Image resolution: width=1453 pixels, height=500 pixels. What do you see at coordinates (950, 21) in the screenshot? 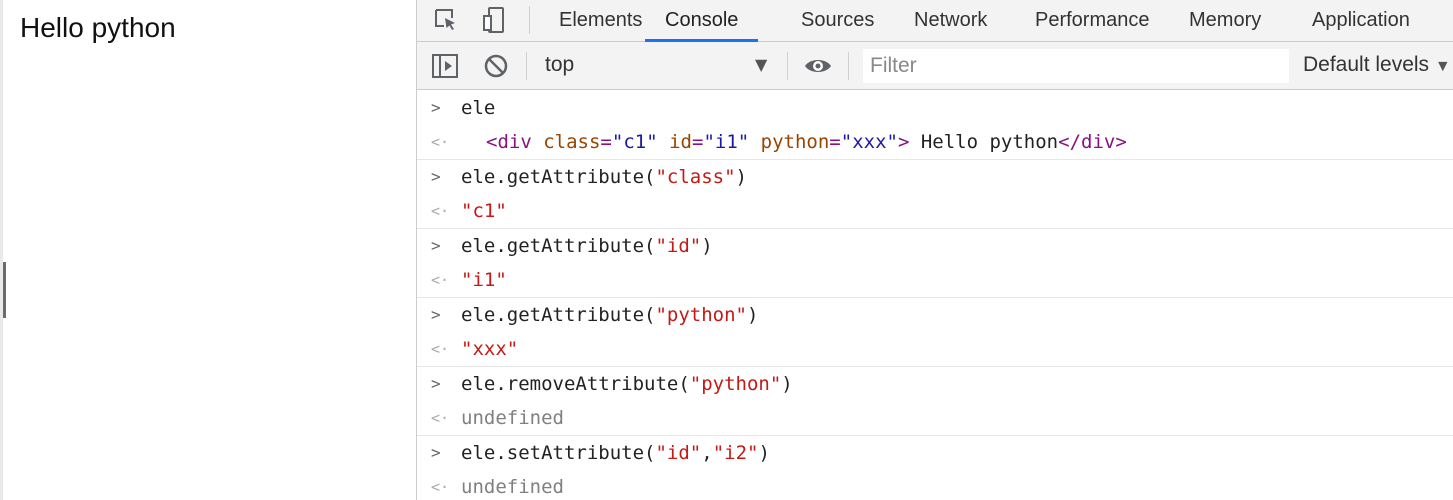
I see `tab-network: Network` at bounding box center [950, 21].